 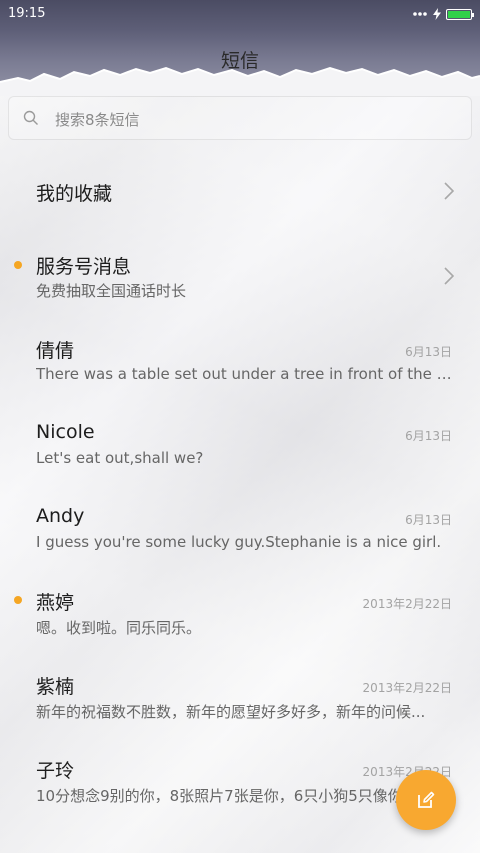 I want to click on compose-button, so click(x=426, y=800).